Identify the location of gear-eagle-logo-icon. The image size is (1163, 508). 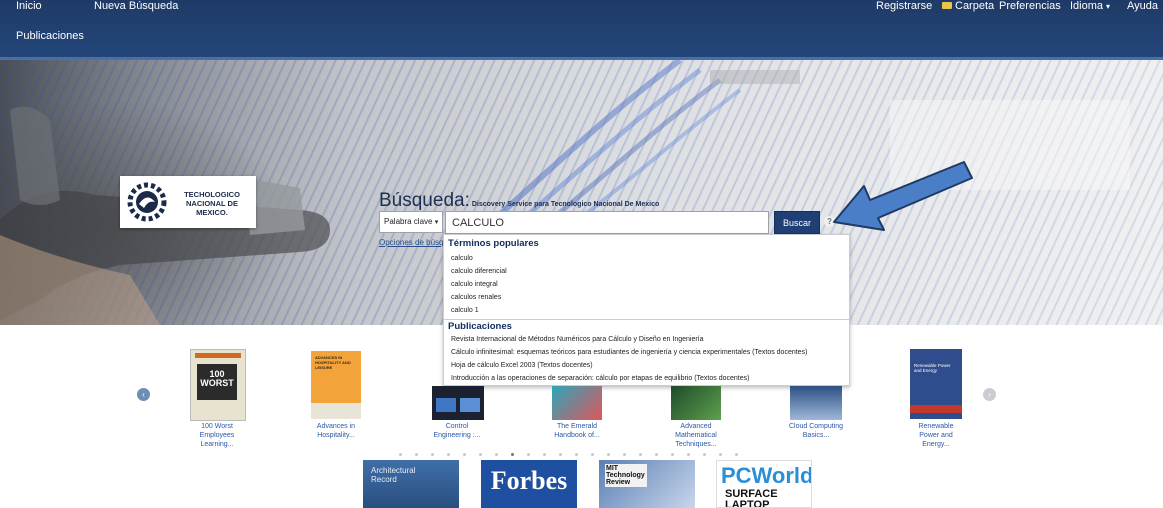
(147, 202).